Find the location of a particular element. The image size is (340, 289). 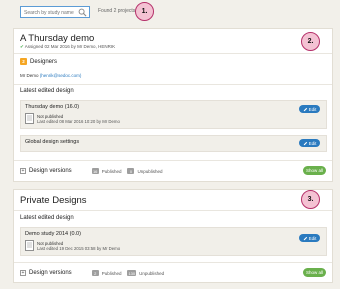

assigned-info: ✔Assigned 02 Mar 2016 by Mr Demo, HENRIK is located at coordinates (68, 46).